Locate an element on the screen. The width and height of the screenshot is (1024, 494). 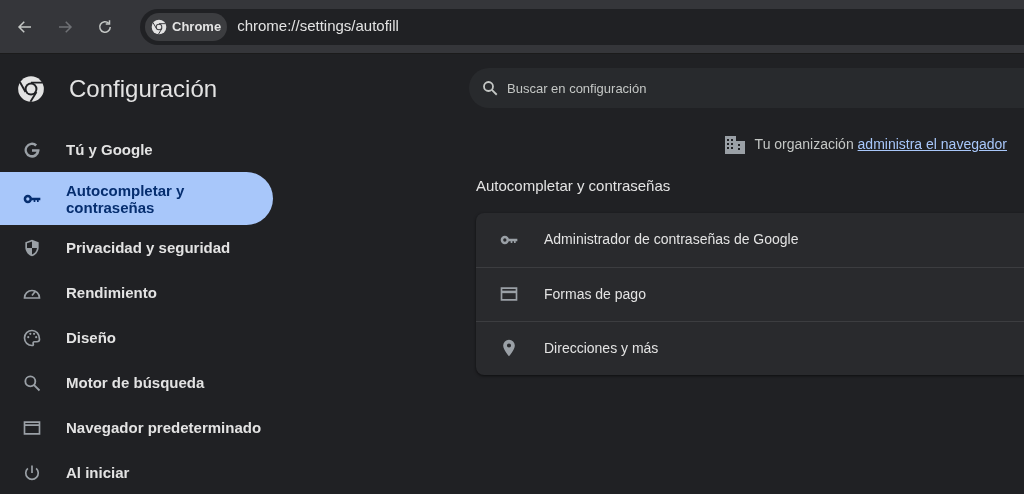
credit-card-icon is located at coordinates (509, 294).